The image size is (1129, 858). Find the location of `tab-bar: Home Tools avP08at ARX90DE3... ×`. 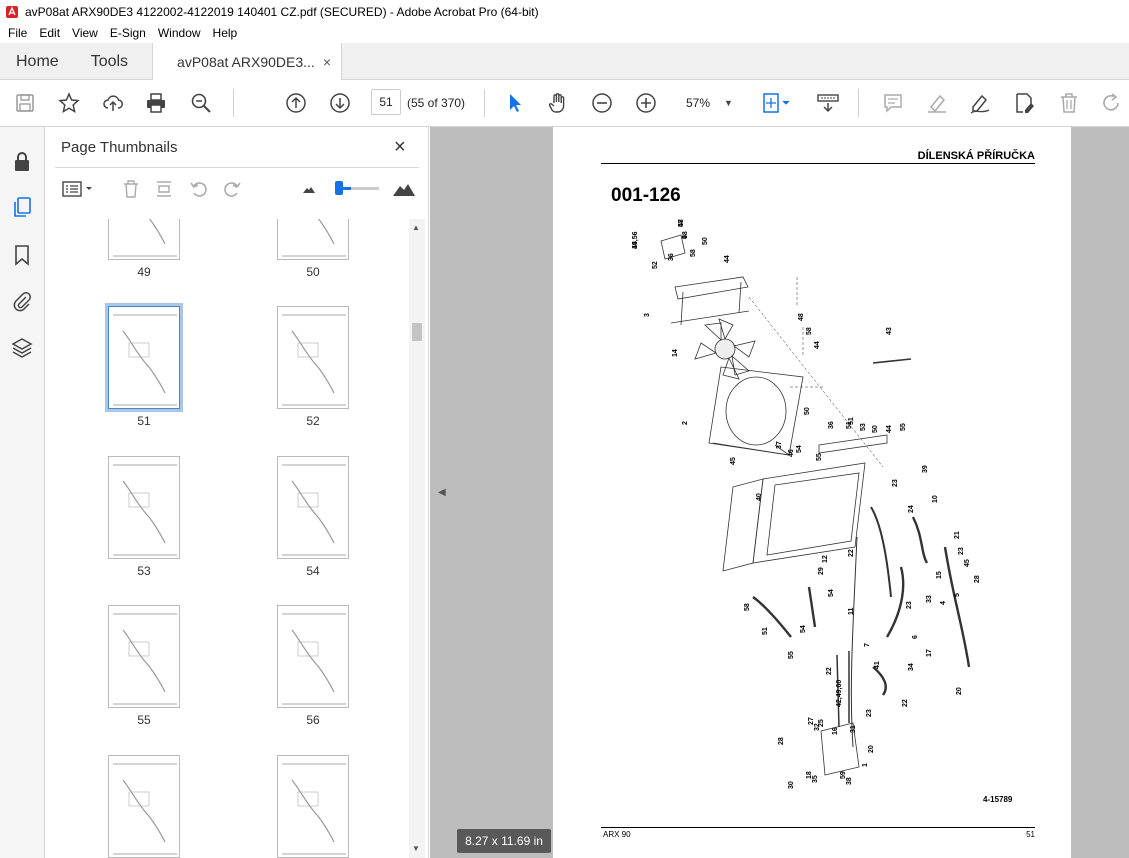

tab-bar: Home Tools avP08at ARX90DE3... × is located at coordinates (564, 62).